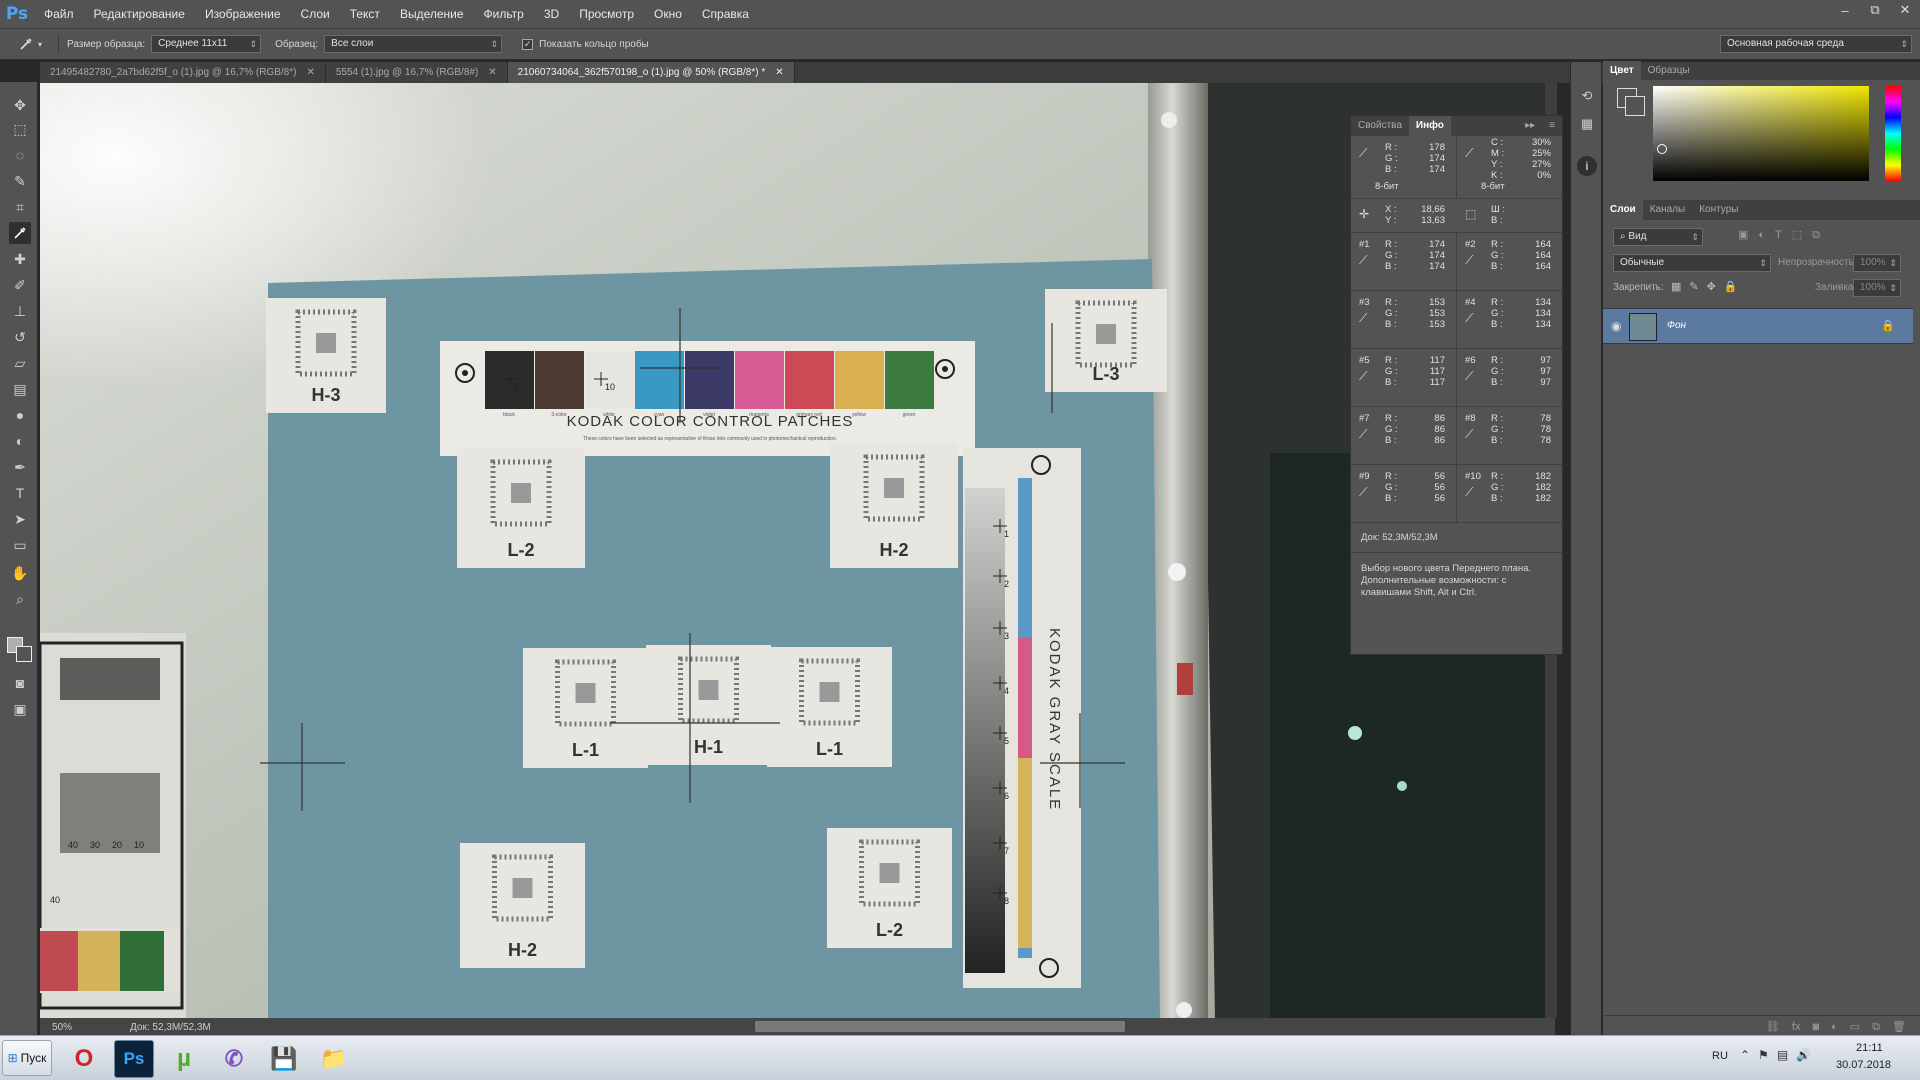 The width and height of the screenshot is (1920, 1080). Describe the element at coordinates (1761, 71) in the screenshot. I see `color-panel-tabs: Цвет Образцы` at that location.